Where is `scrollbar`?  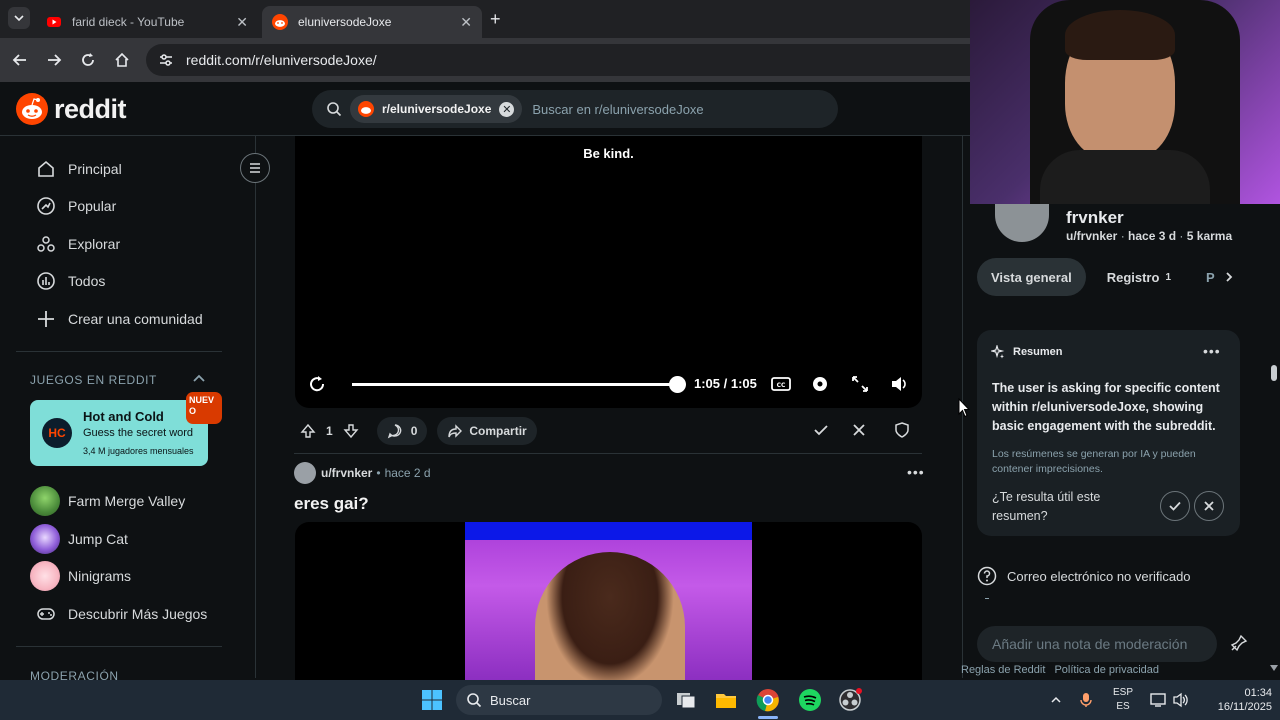 scrollbar is located at coordinates (1274, 407).